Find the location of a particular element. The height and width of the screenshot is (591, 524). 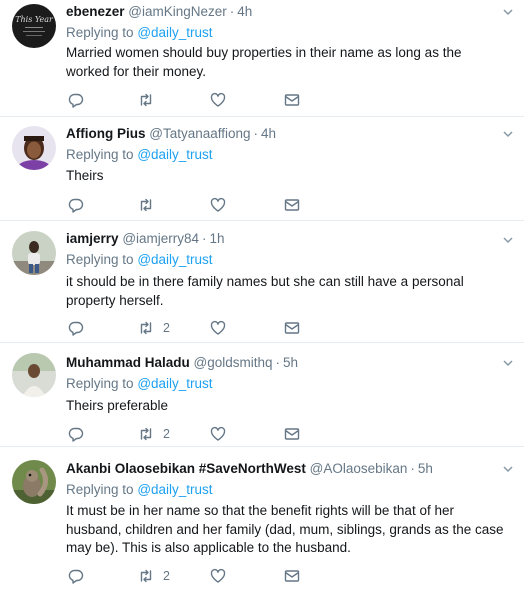

tweet-text: Theirs is located at coordinates (85, 175).